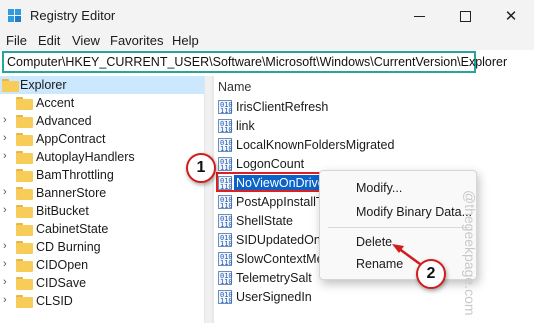 The width and height of the screenshot is (534, 323). I want to click on watermark: @thegeekpage.com, so click(470, 253).